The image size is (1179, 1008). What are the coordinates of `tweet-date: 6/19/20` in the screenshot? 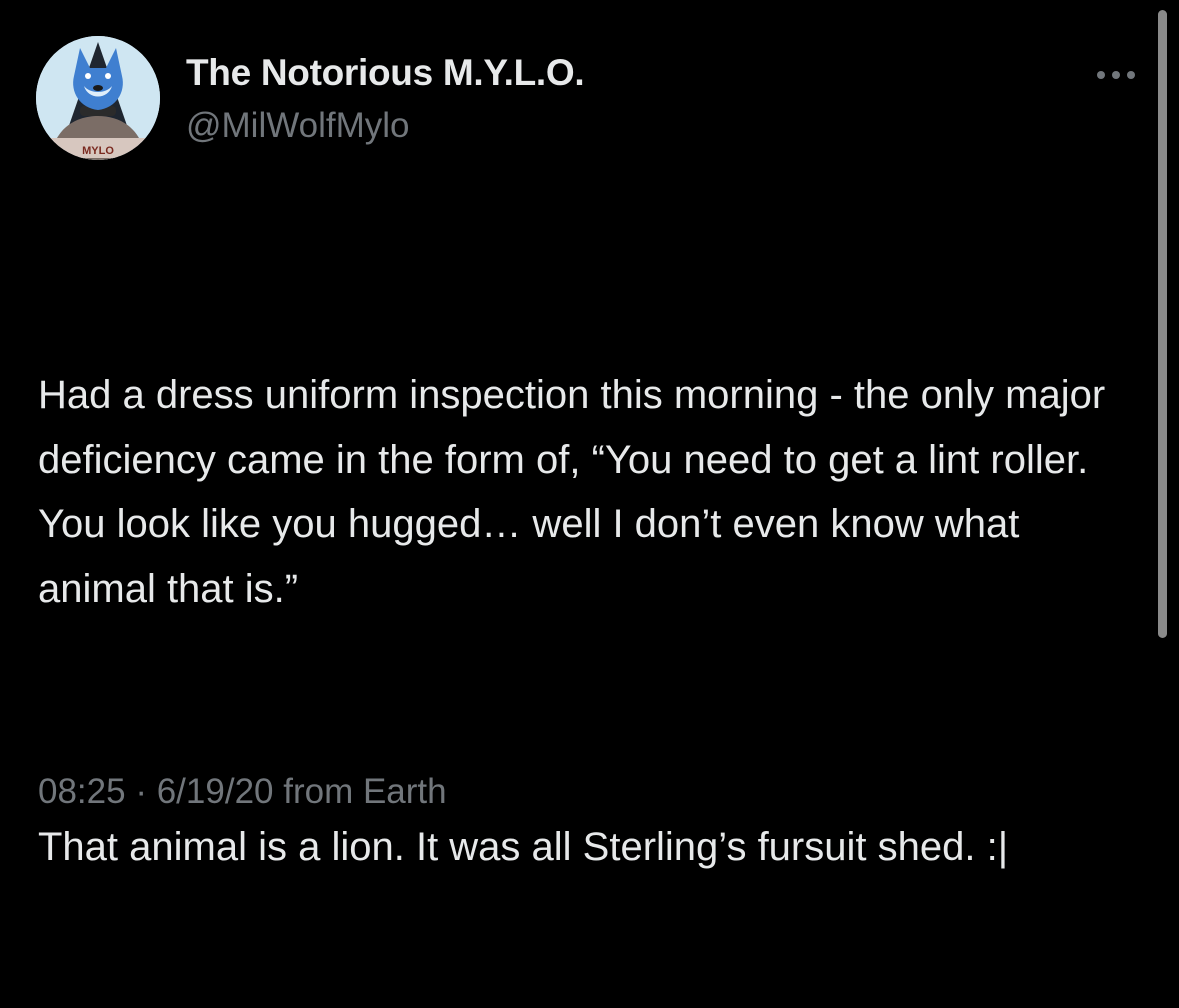 It's located at (215, 791).